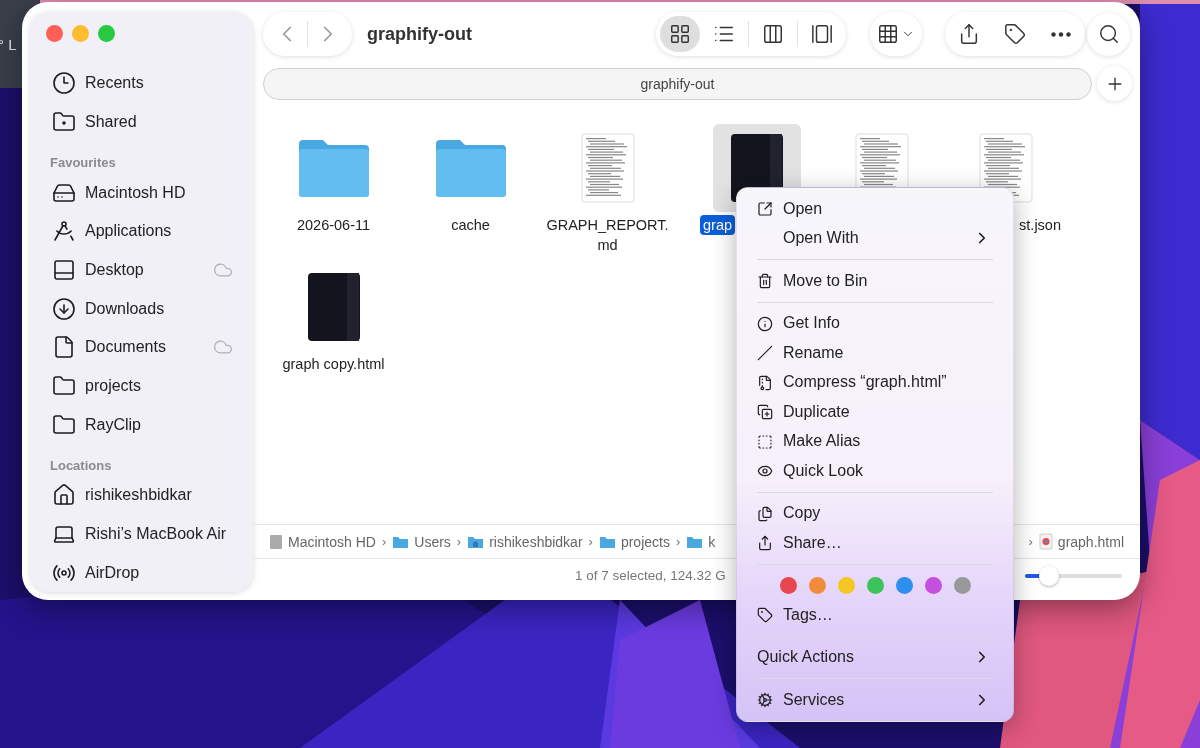 The height and width of the screenshot is (748, 1200). Describe the element at coordinates (148, 122) in the screenshot. I see `sidebar-item: Shared` at that location.